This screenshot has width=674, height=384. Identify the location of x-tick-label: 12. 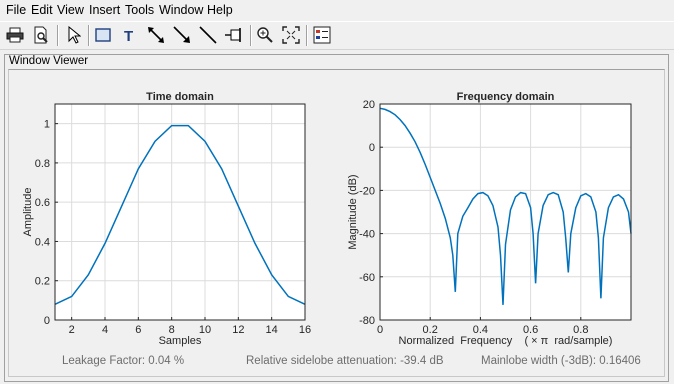
(238, 330).